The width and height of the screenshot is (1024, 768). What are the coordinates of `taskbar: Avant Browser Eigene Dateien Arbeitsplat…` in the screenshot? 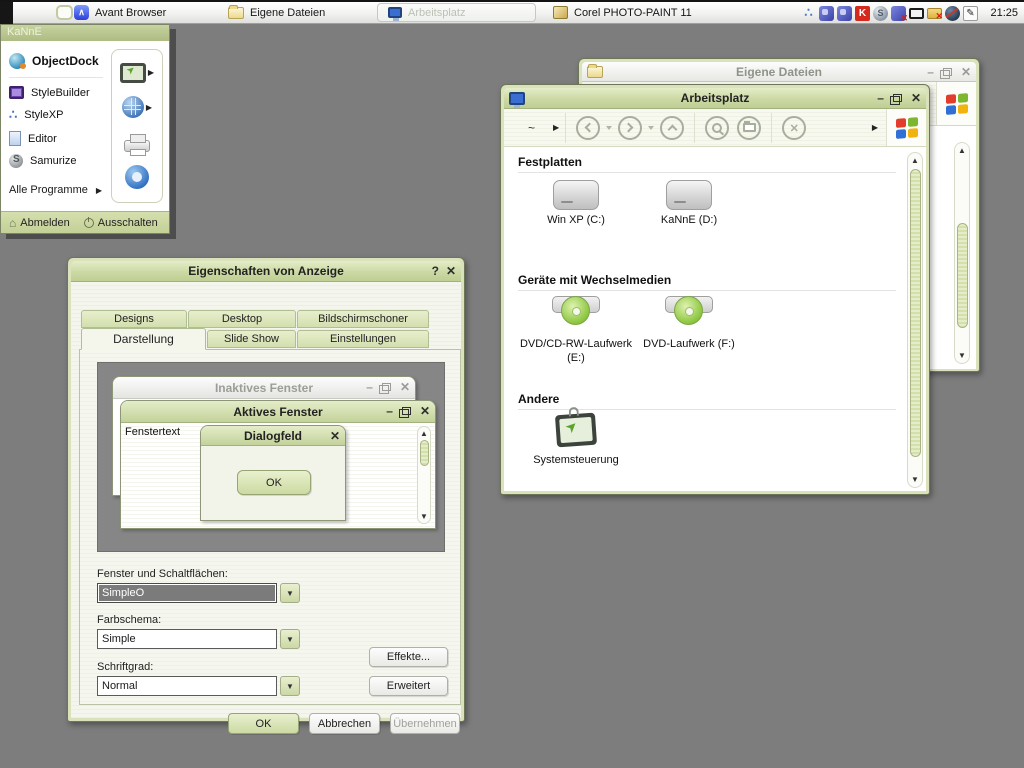 It's located at (512, 12).